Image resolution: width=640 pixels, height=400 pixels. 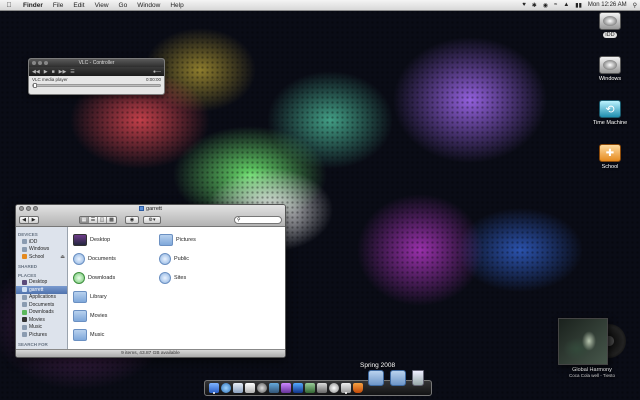 What do you see at coordinates (418, 378) in the screenshot?
I see `trash-icon` at bounding box center [418, 378].